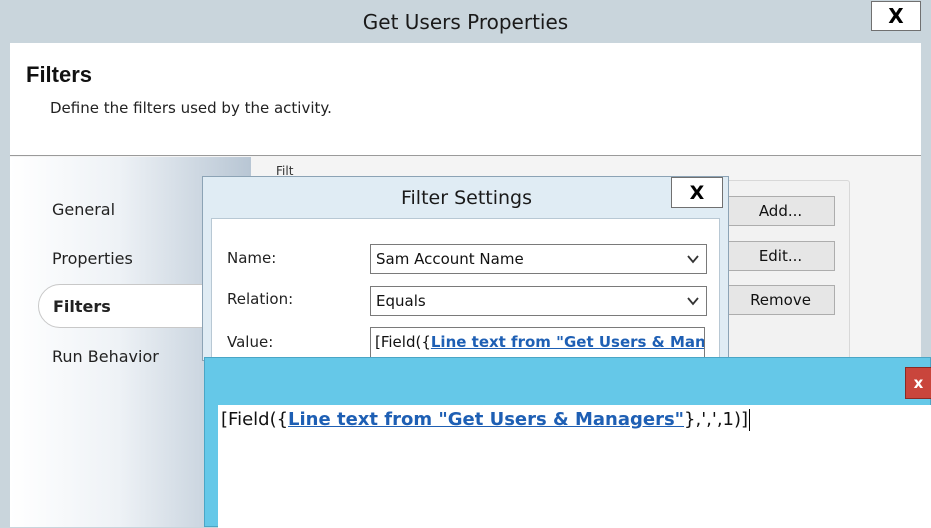 The width and height of the screenshot is (931, 528). I want to click on sidebar-item-run-behavior: Run Behavior, so click(105, 356).